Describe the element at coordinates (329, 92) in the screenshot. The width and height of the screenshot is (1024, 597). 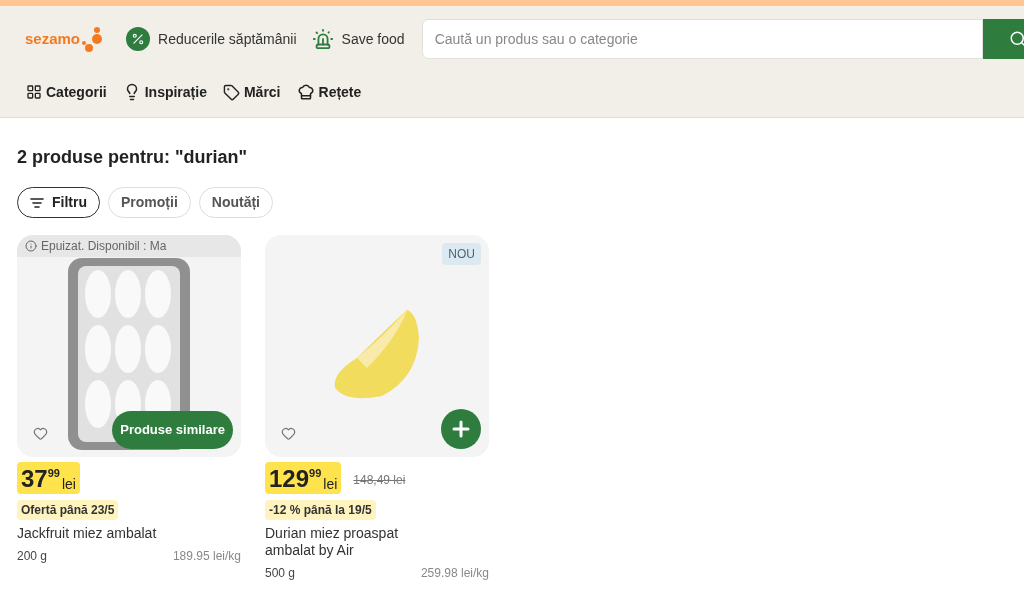
I see `nav-link: Rețete` at that location.